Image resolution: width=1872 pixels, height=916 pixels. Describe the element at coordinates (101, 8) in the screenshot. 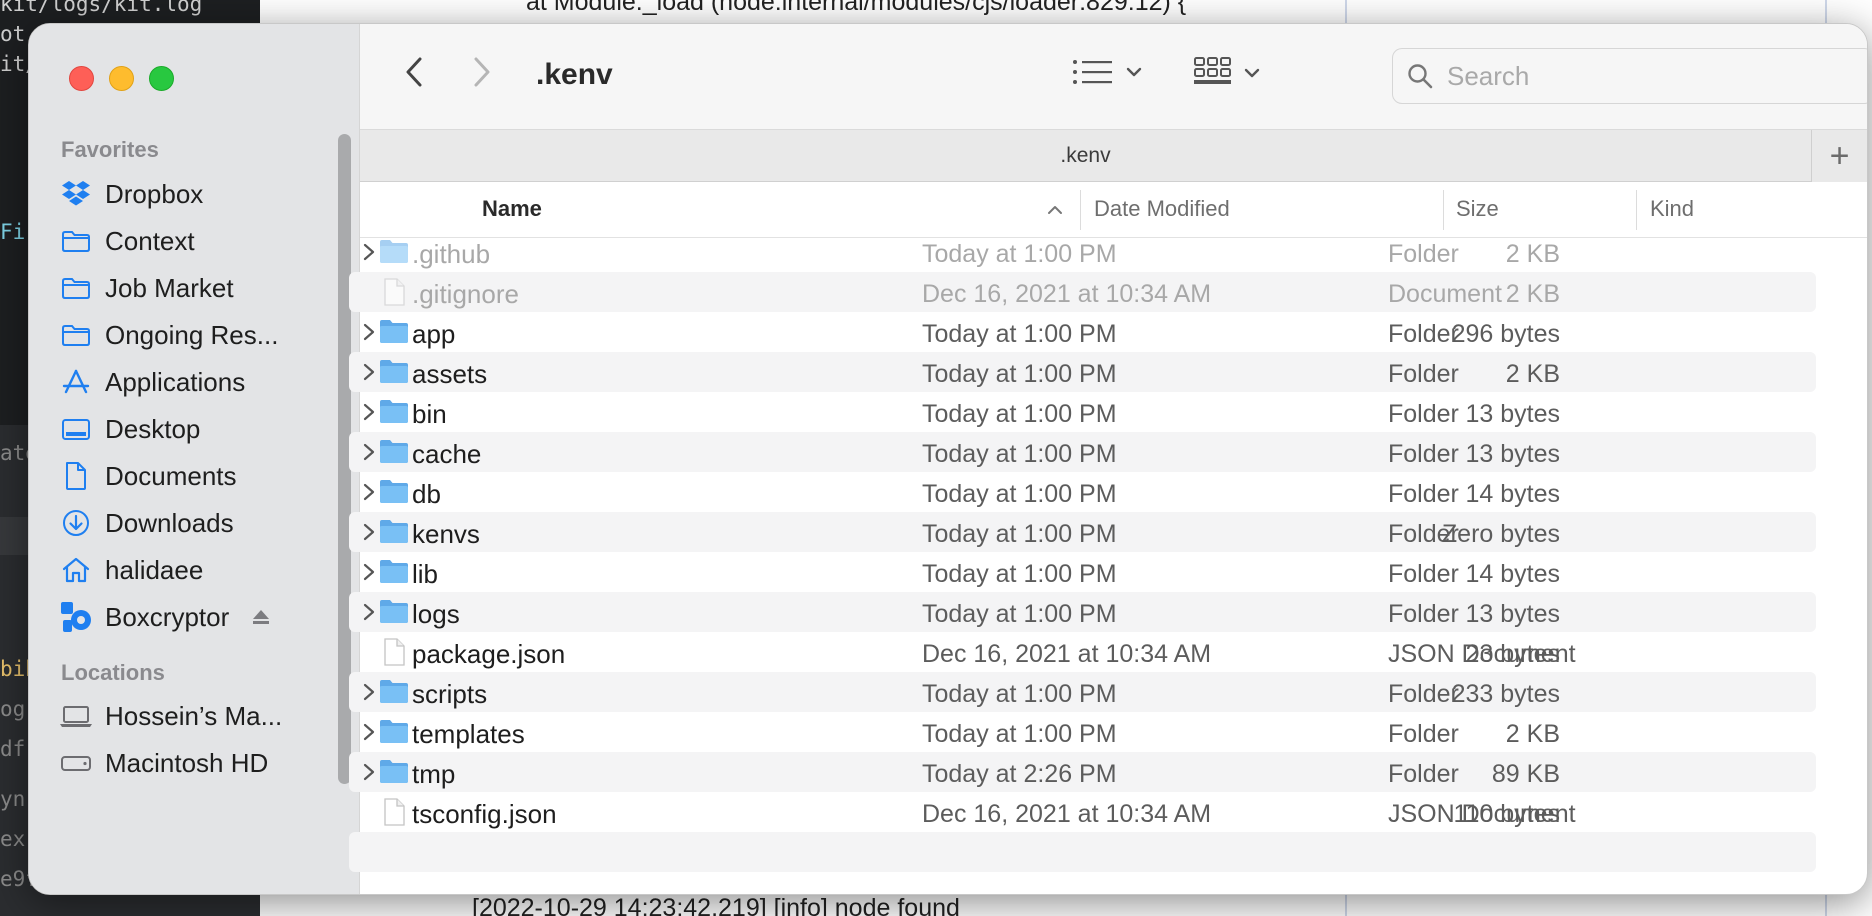

I see `terminal-line: kit/logs/kit.log` at that location.